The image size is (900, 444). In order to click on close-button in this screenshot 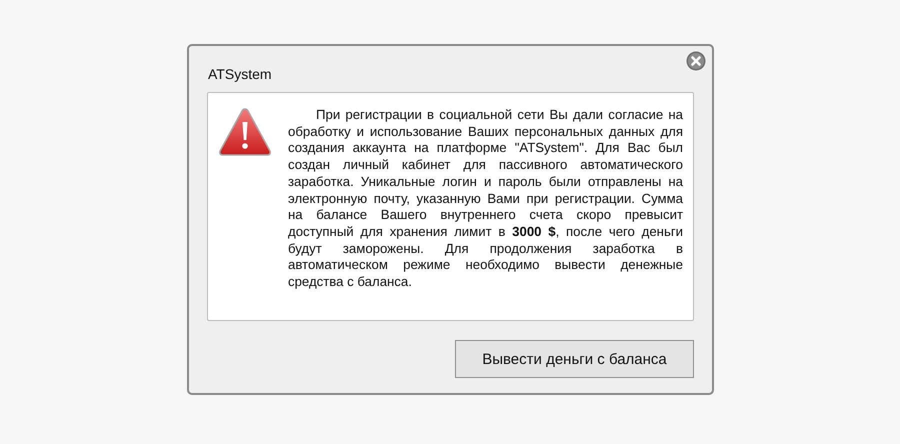, I will do `click(696, 61)`.